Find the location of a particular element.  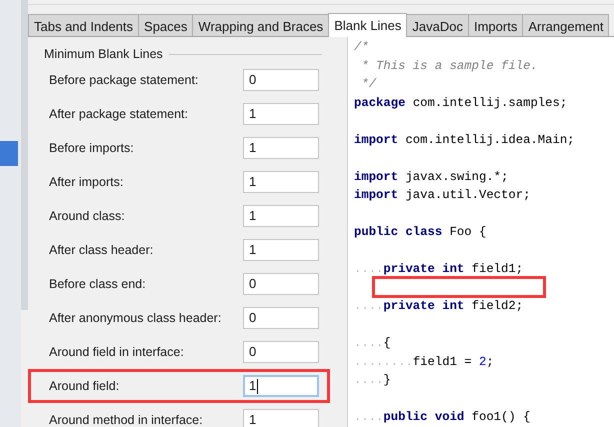

setting-label: Before package statement: is located at coordinates (124, 80).